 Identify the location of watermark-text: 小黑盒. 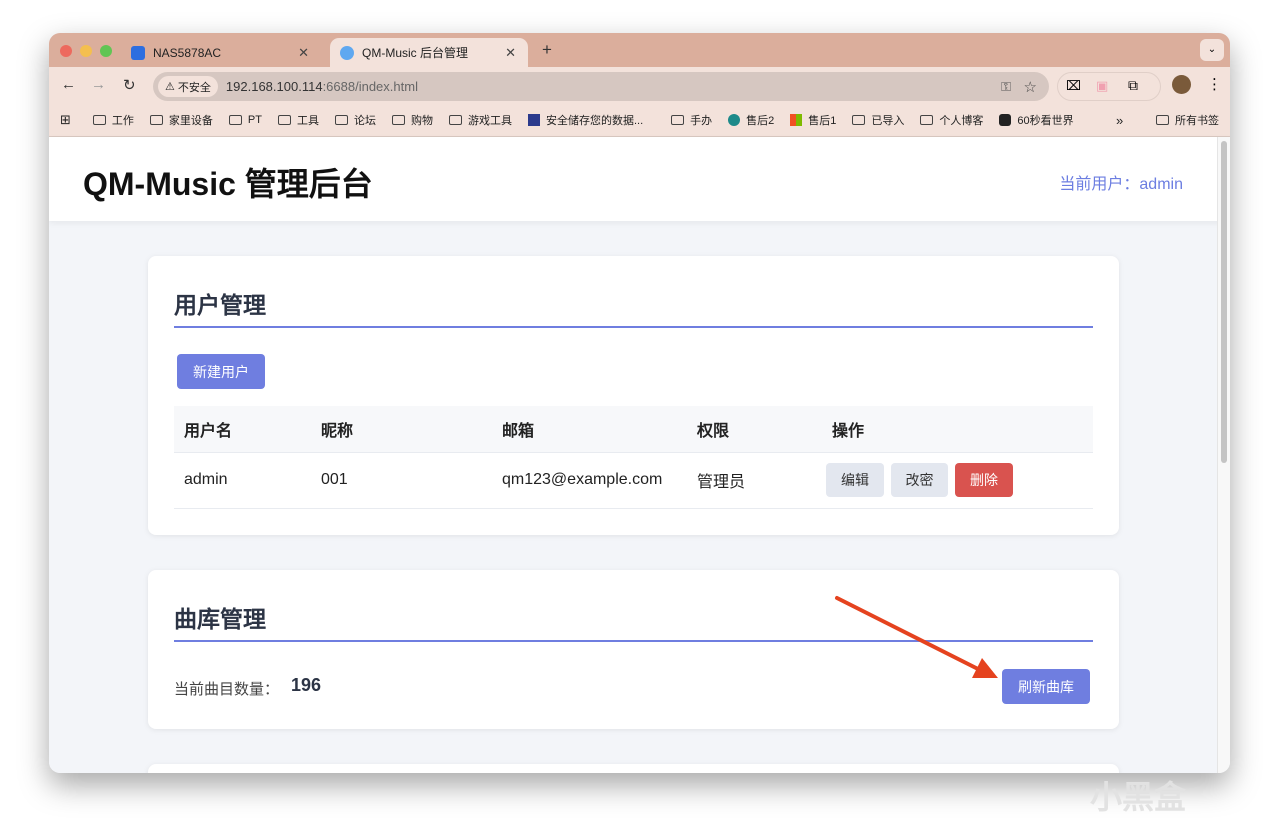
(1138, 797).